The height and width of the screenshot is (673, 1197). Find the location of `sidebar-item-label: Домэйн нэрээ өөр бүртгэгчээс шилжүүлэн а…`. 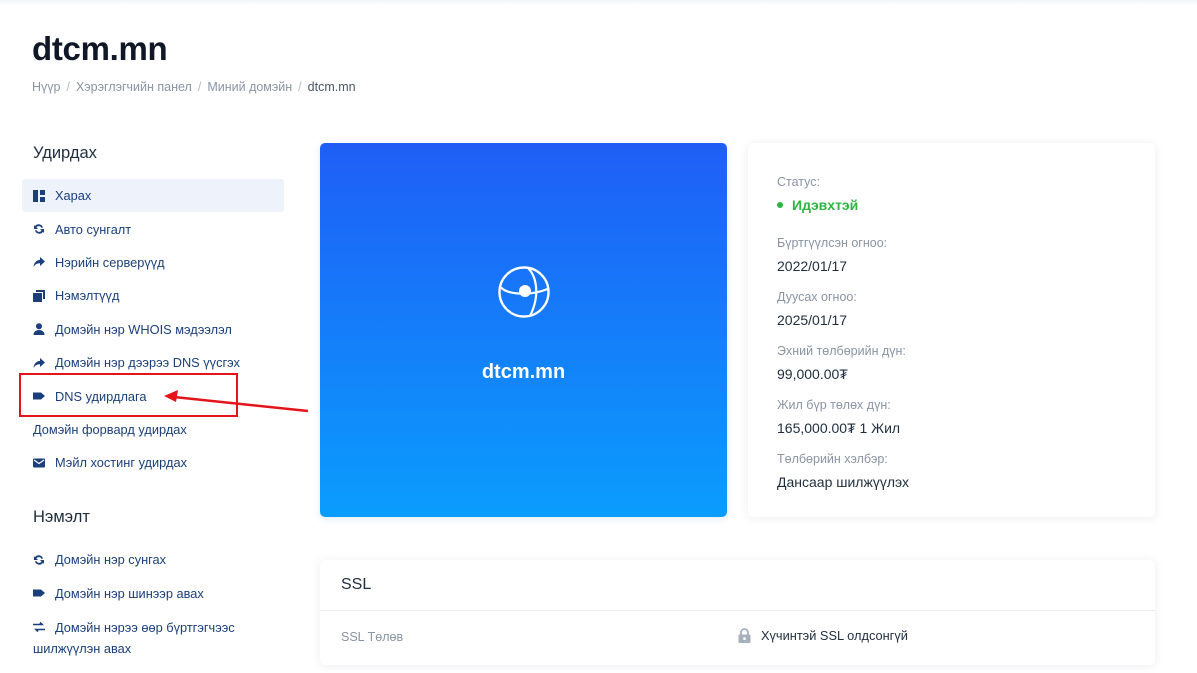

sidebar-item-label: Домэйн нэрээ өөр бүртгэгчээс шилжүүлэн а… is located at coordinates (134, 637).